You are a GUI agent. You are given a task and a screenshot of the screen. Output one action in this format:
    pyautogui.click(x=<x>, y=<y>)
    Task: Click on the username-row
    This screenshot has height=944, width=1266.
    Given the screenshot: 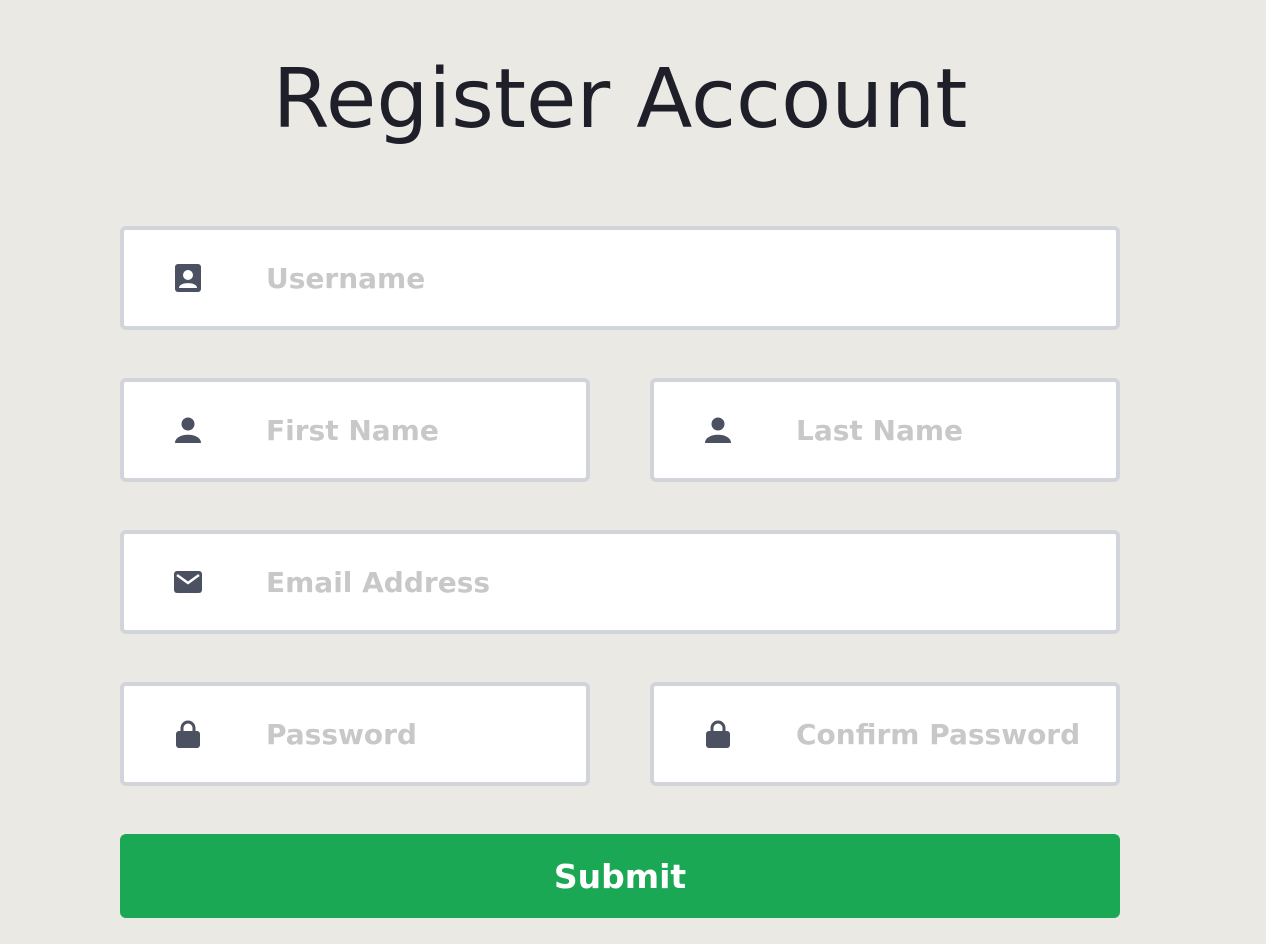 What is the action you would take?
    pyautogui.click(x=620, y=278)
    